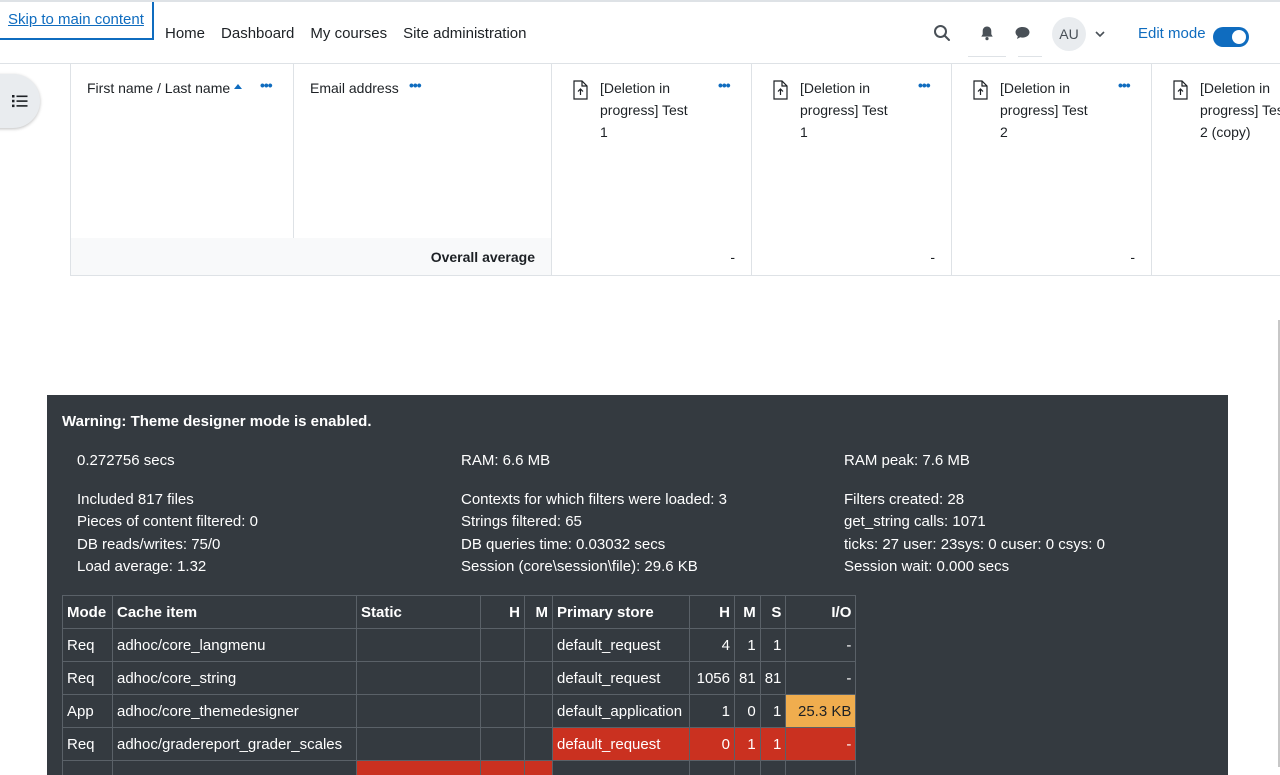  I want to click on col-io: I/O, so click(821, 612).